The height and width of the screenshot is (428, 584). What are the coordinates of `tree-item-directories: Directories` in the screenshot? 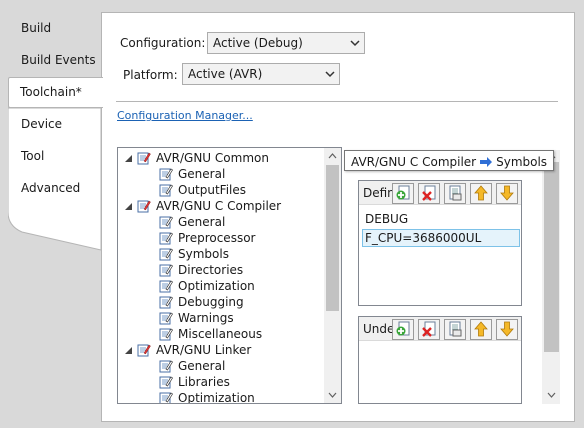 It's located at (201, 270).